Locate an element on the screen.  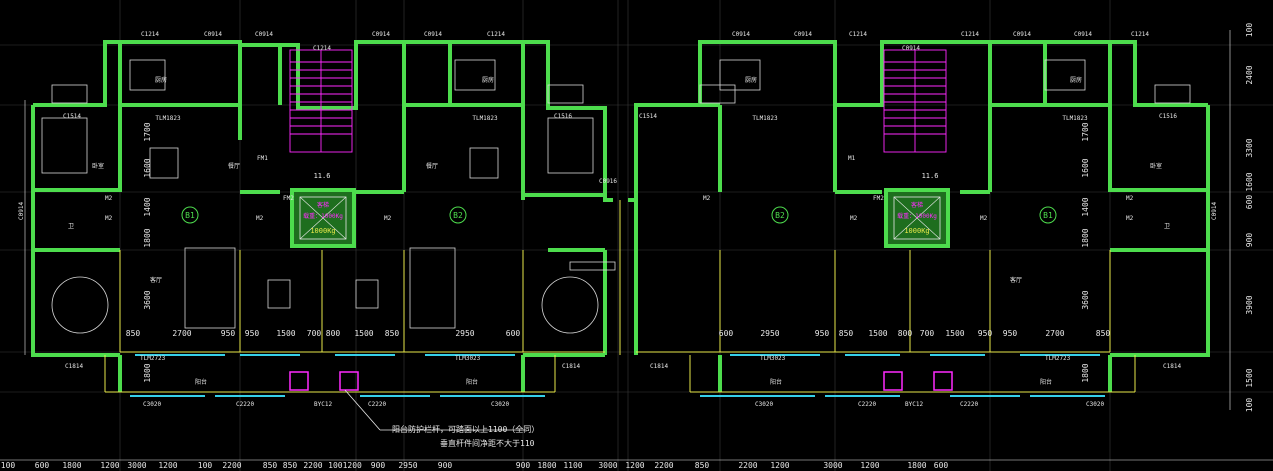
door-label: M1 is located at coordinates (852, 158).